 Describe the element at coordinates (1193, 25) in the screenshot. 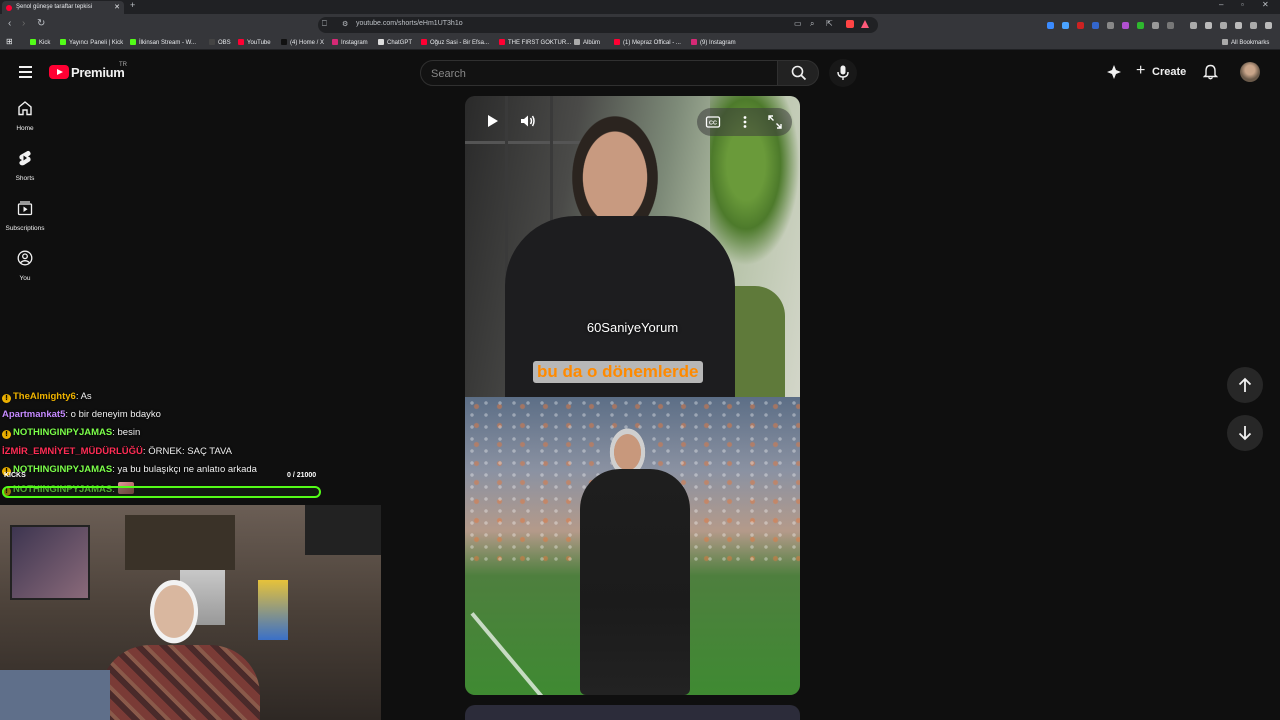

I see `media-icon` at that location.